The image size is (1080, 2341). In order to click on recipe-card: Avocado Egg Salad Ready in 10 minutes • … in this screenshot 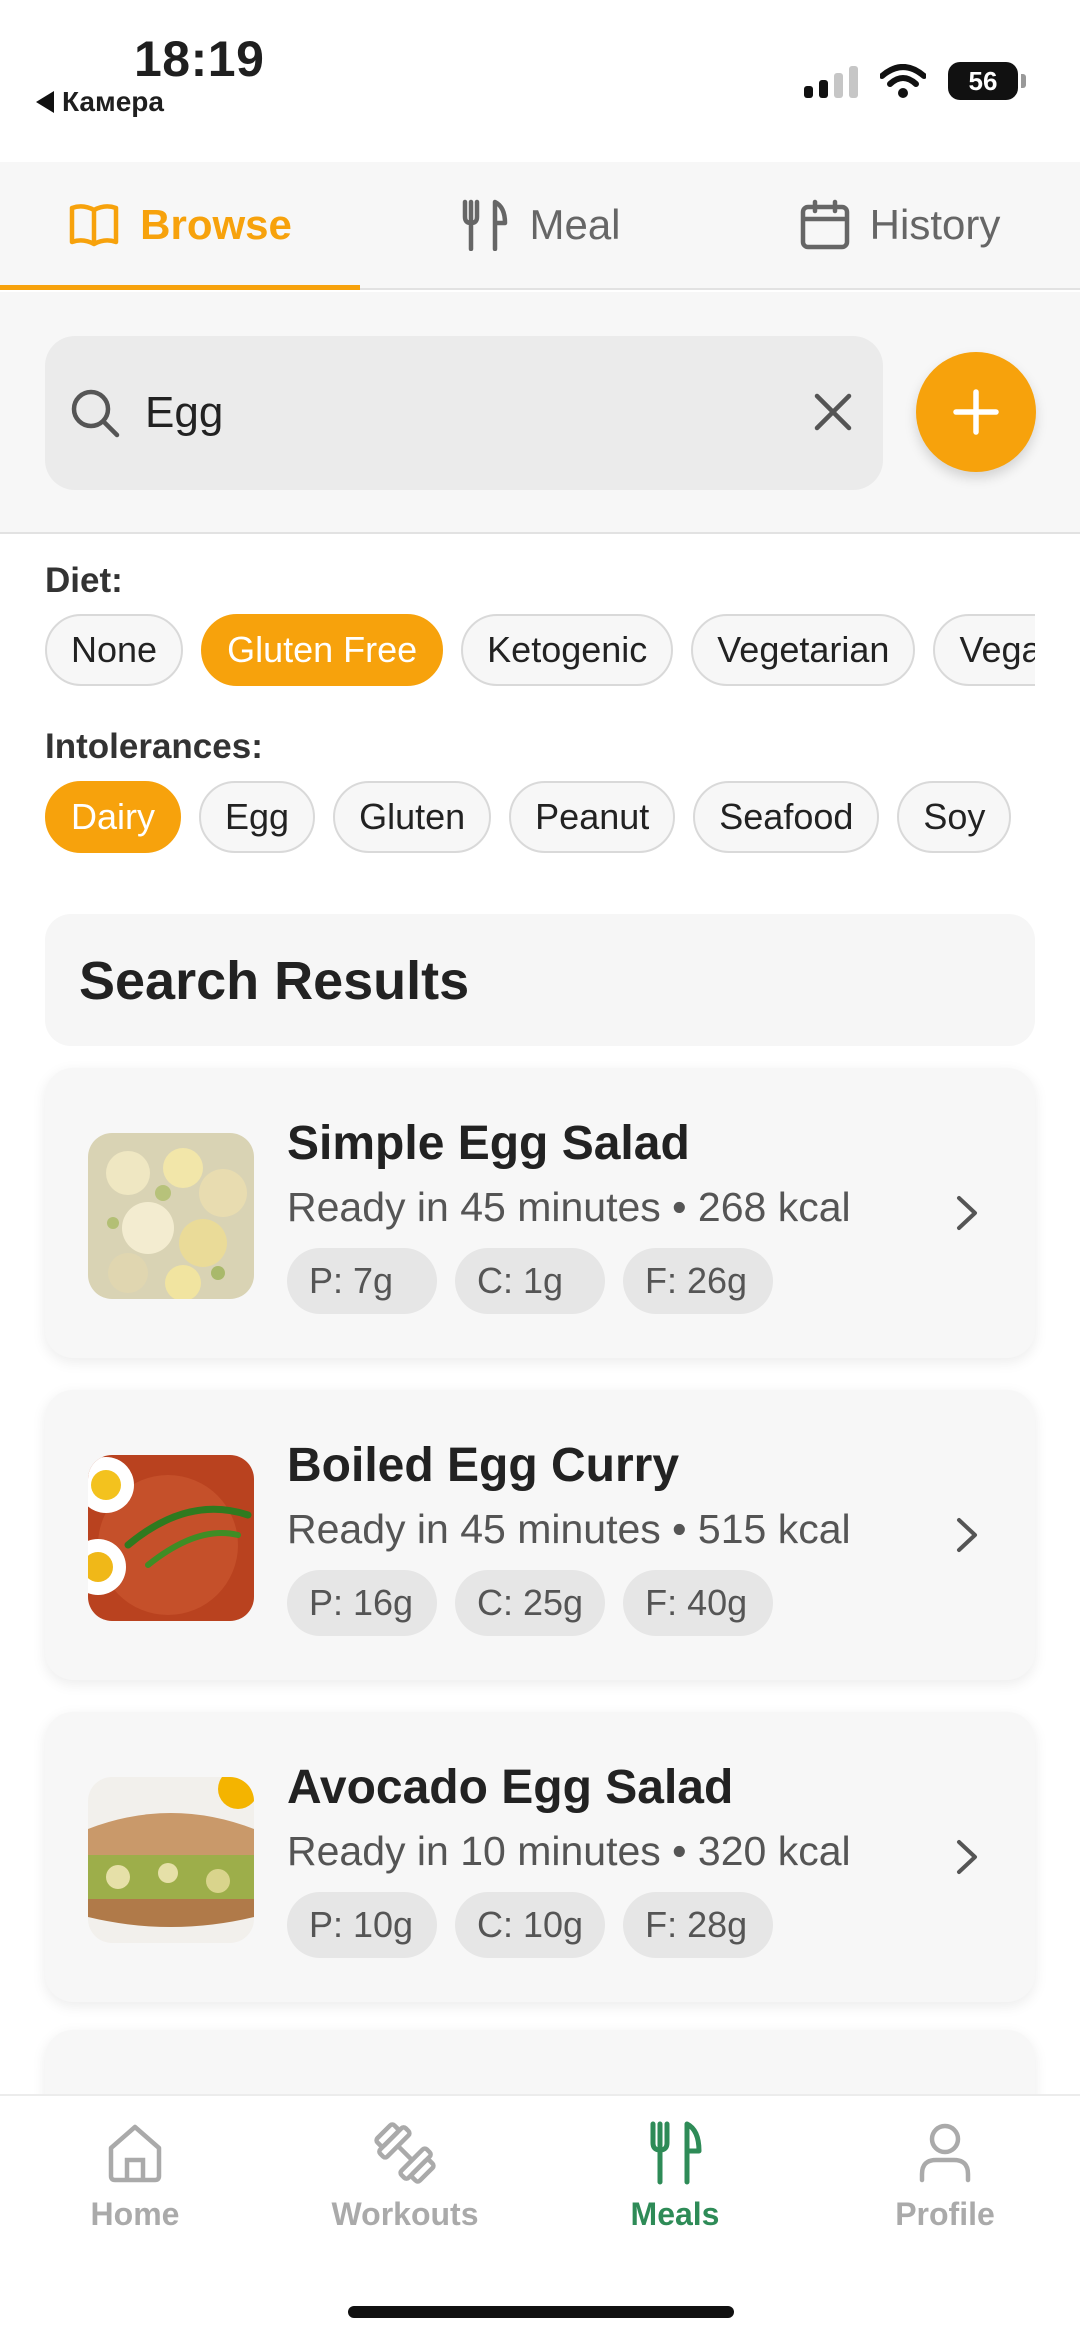, I will do `click(540, 1857)`.